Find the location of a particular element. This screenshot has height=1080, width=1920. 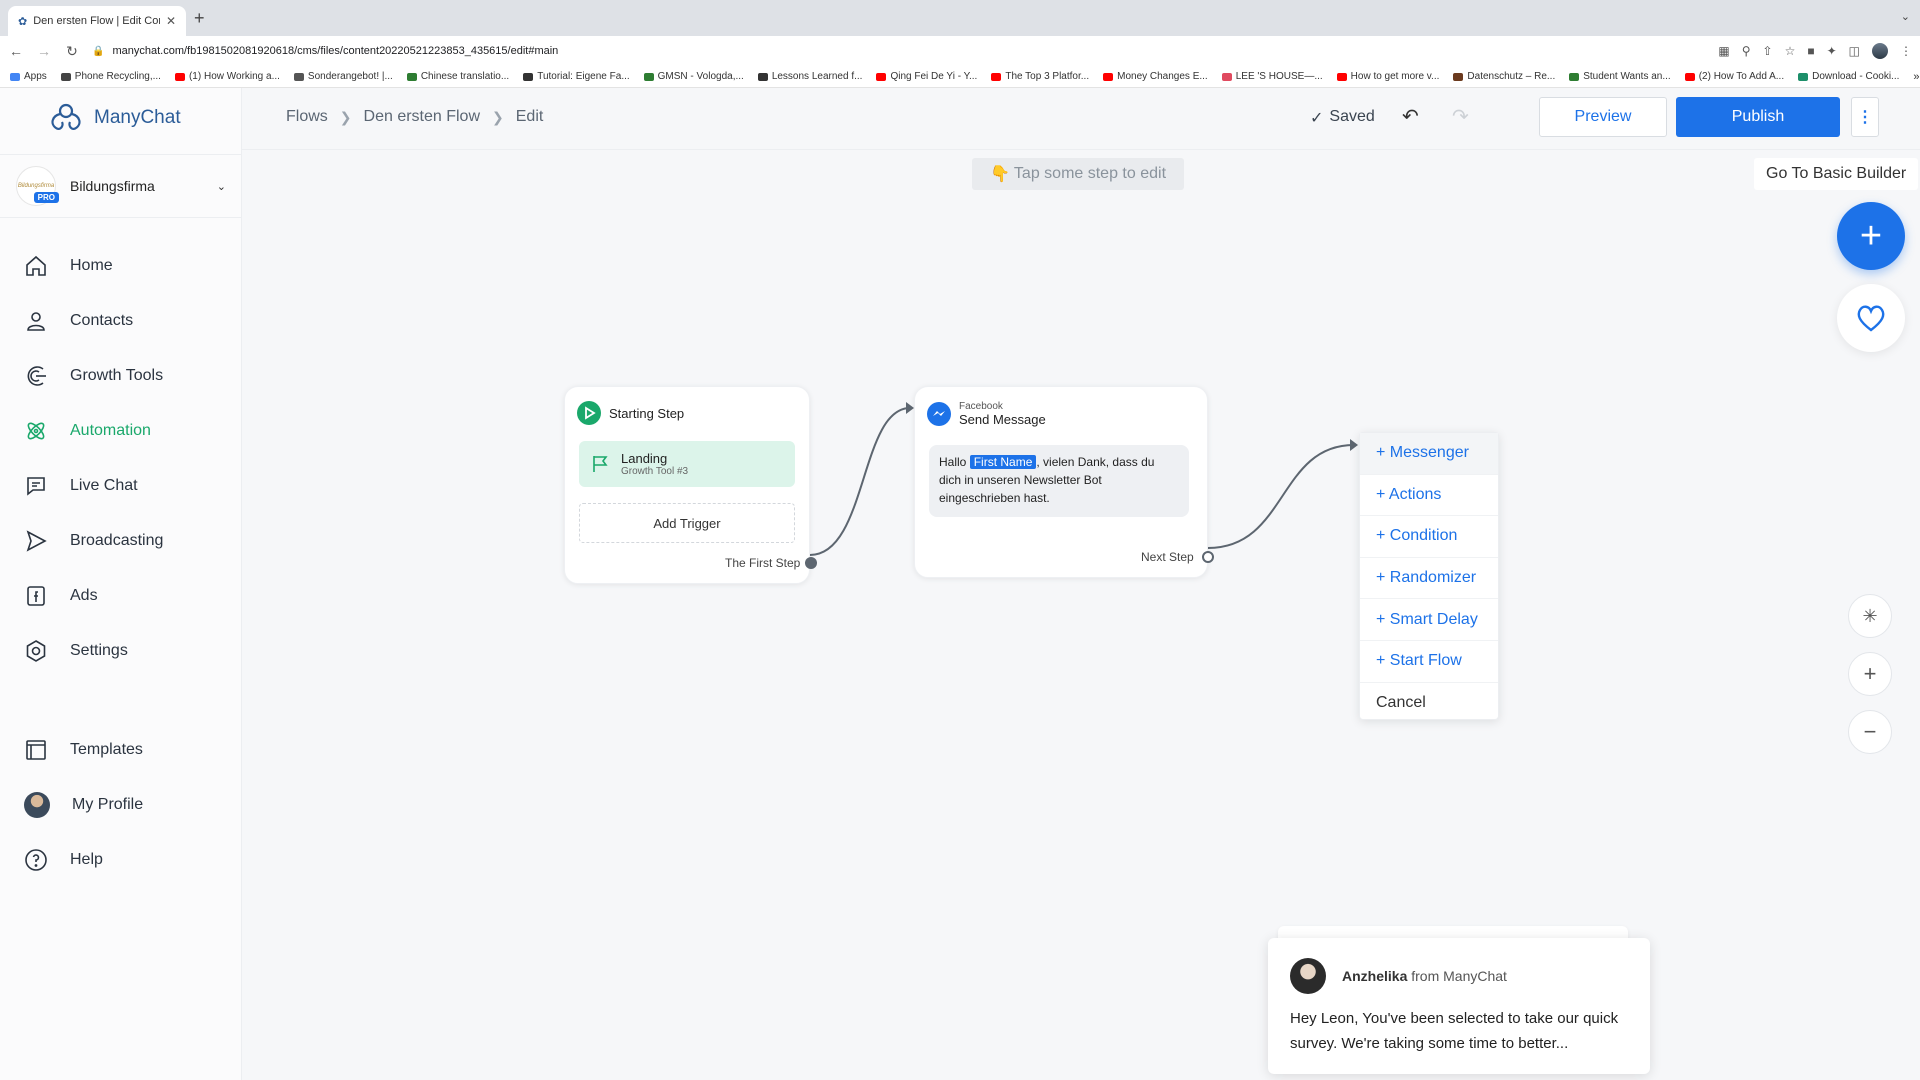

menu-item-randomizer: + Randomizer is located at coordinates (1429, 579).